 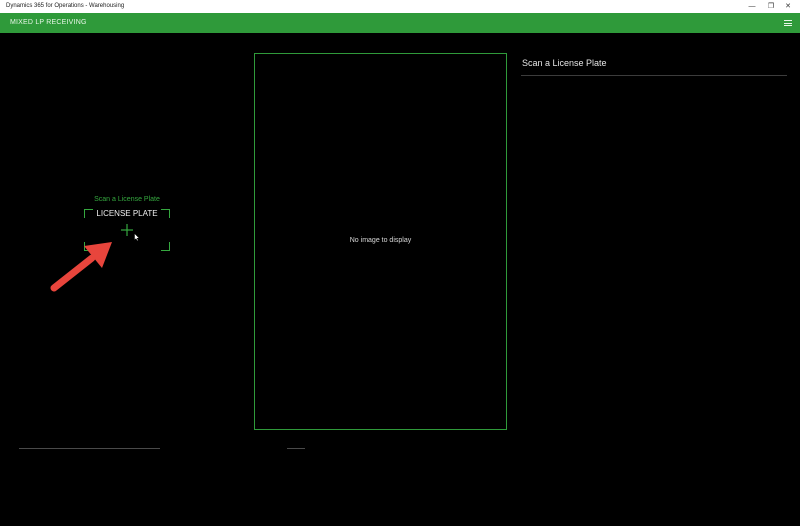 I want to click on scan-hint-label: Scan a License Plate, so click(x=127, y=199).